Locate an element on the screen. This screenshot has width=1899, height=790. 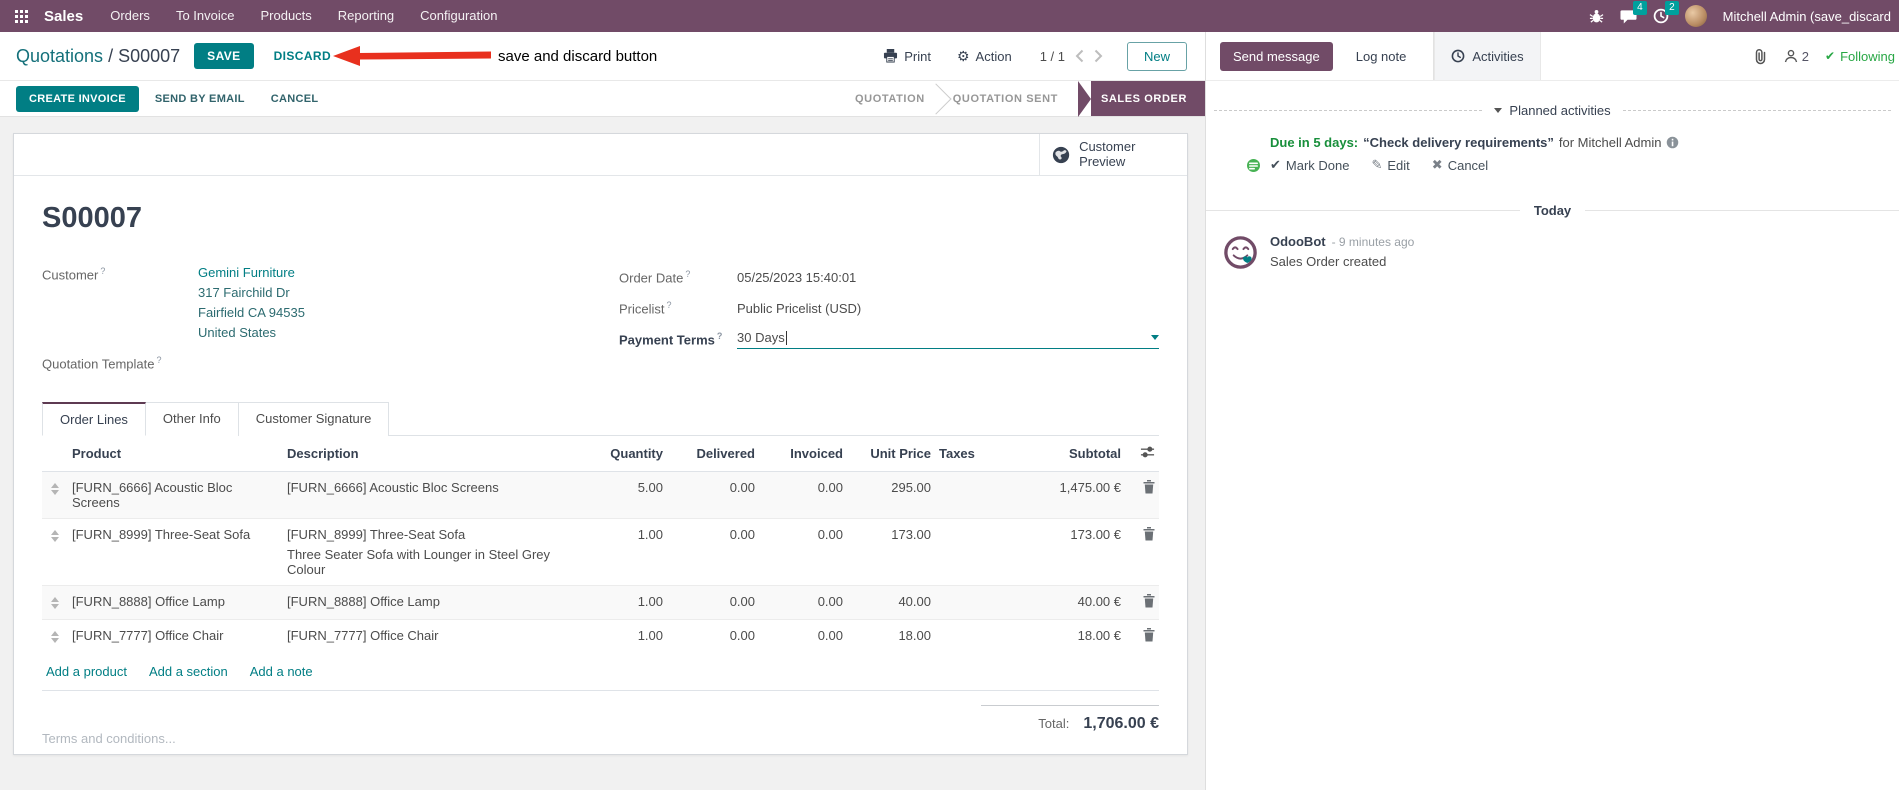
following-button: ✔ Following is located at coordinates (1860, 56).